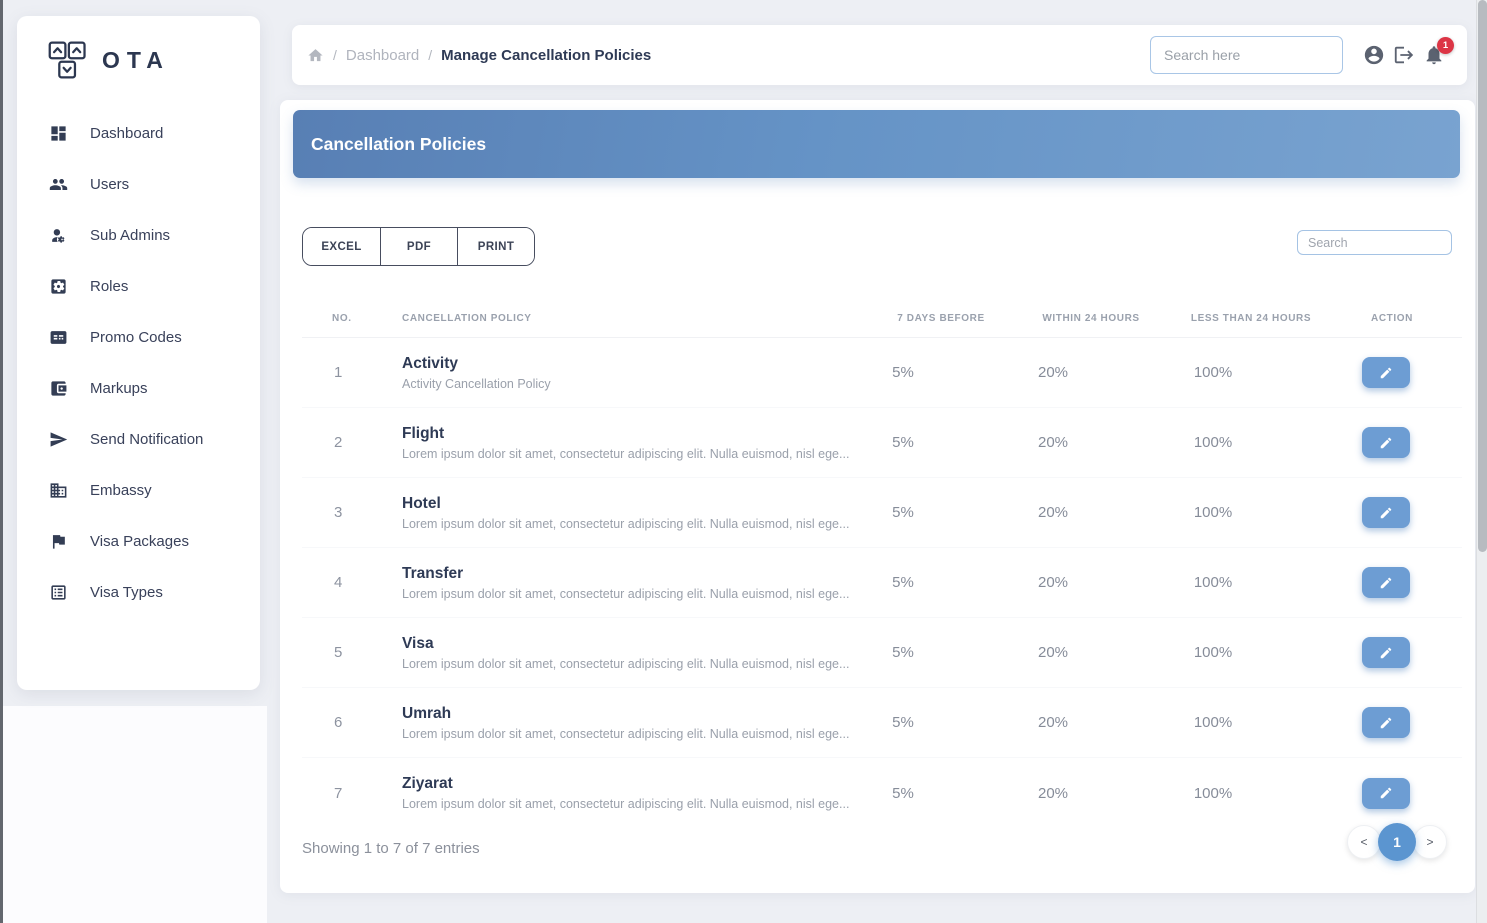 The image size is (1487, 923). I want to click on sidebar-item-label: Dashboard, so click(127, 133).